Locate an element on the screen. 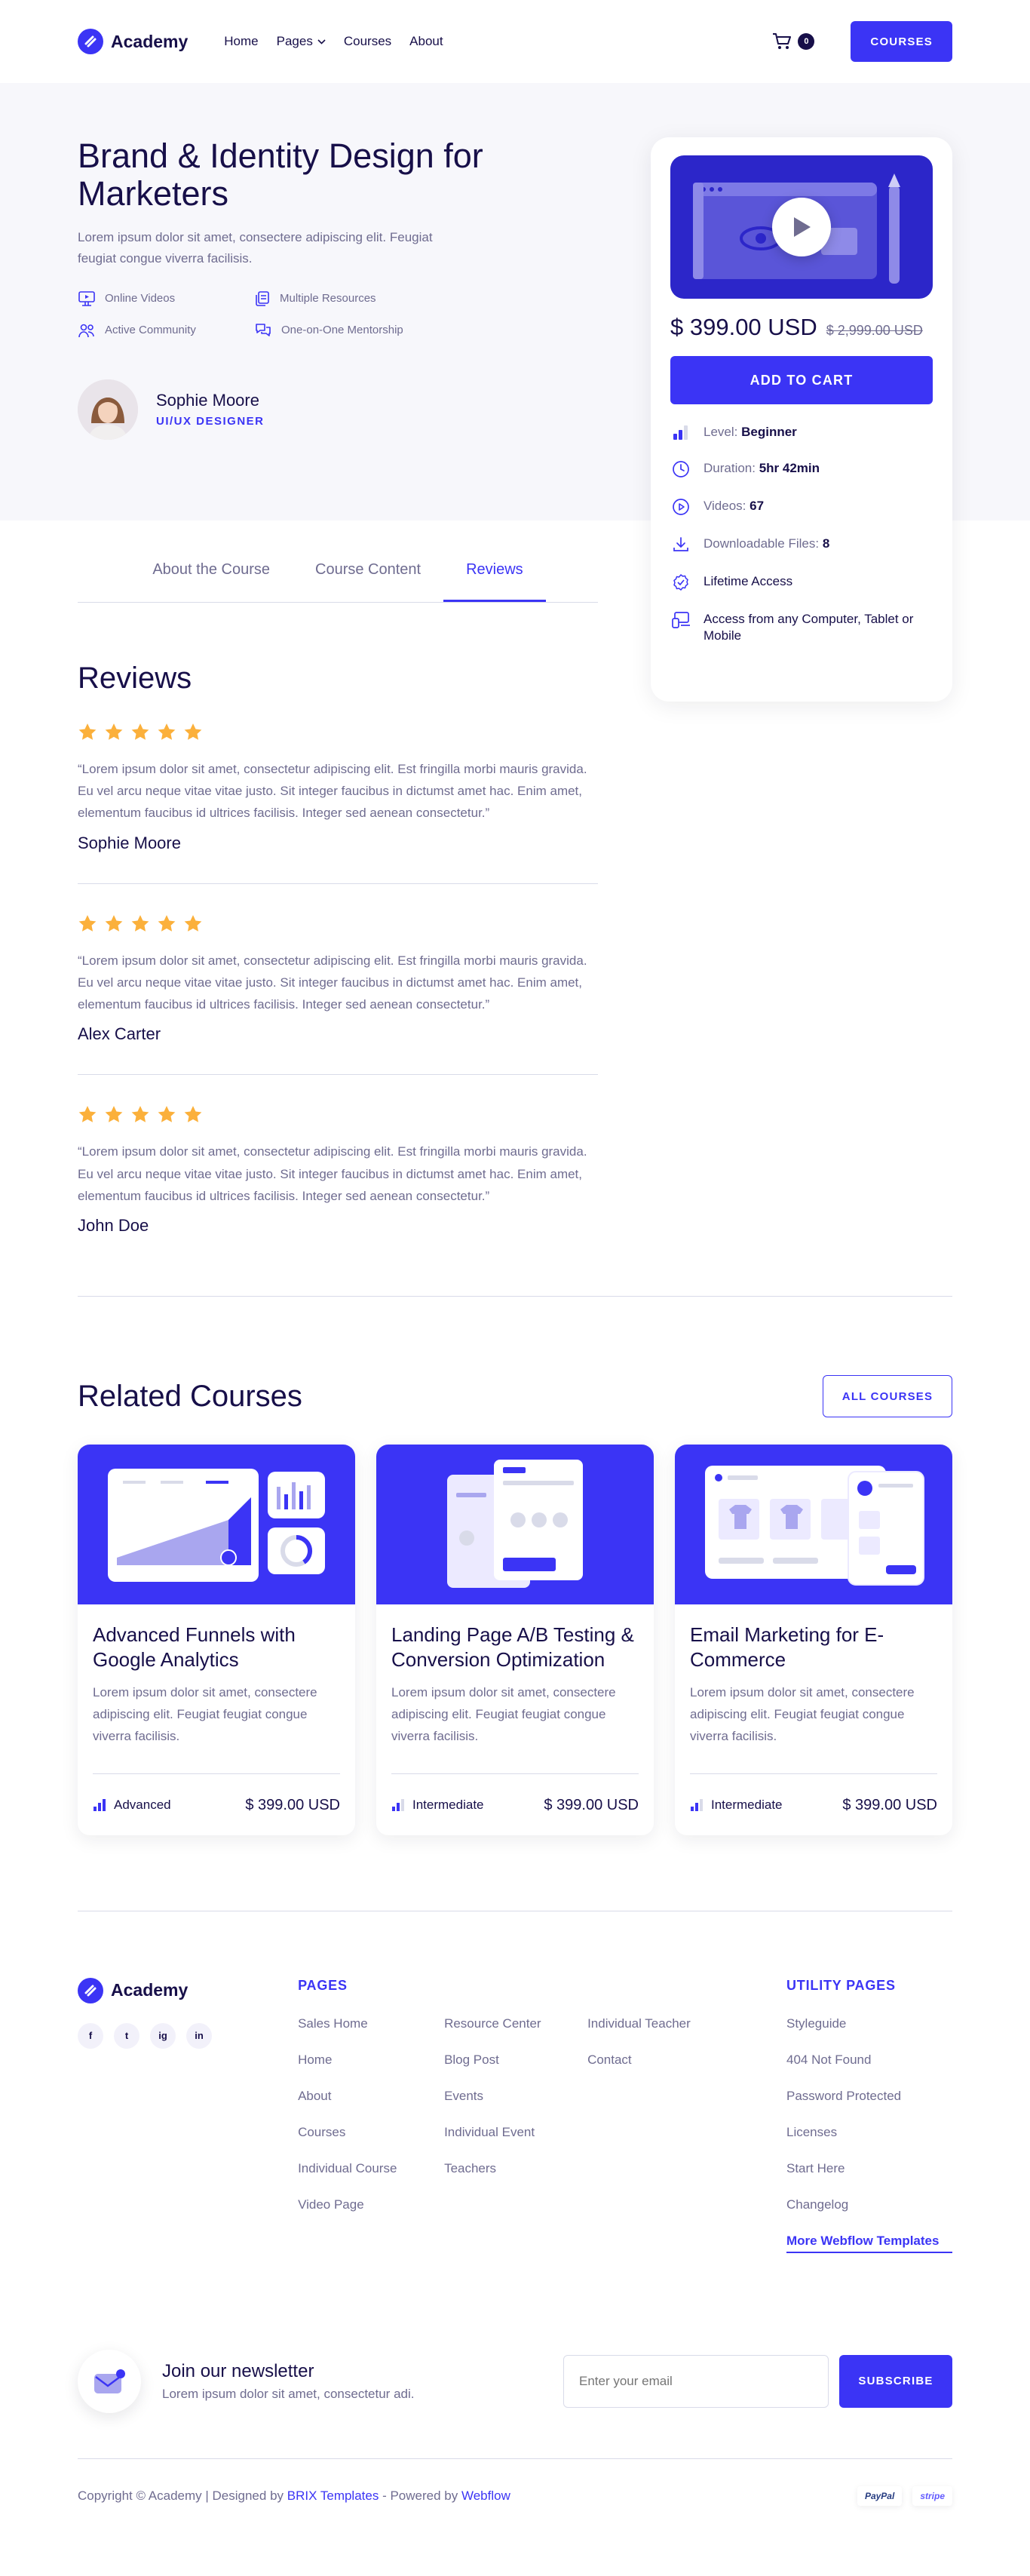  footer-link: Resource Center is located at coordinates (515, 2023).